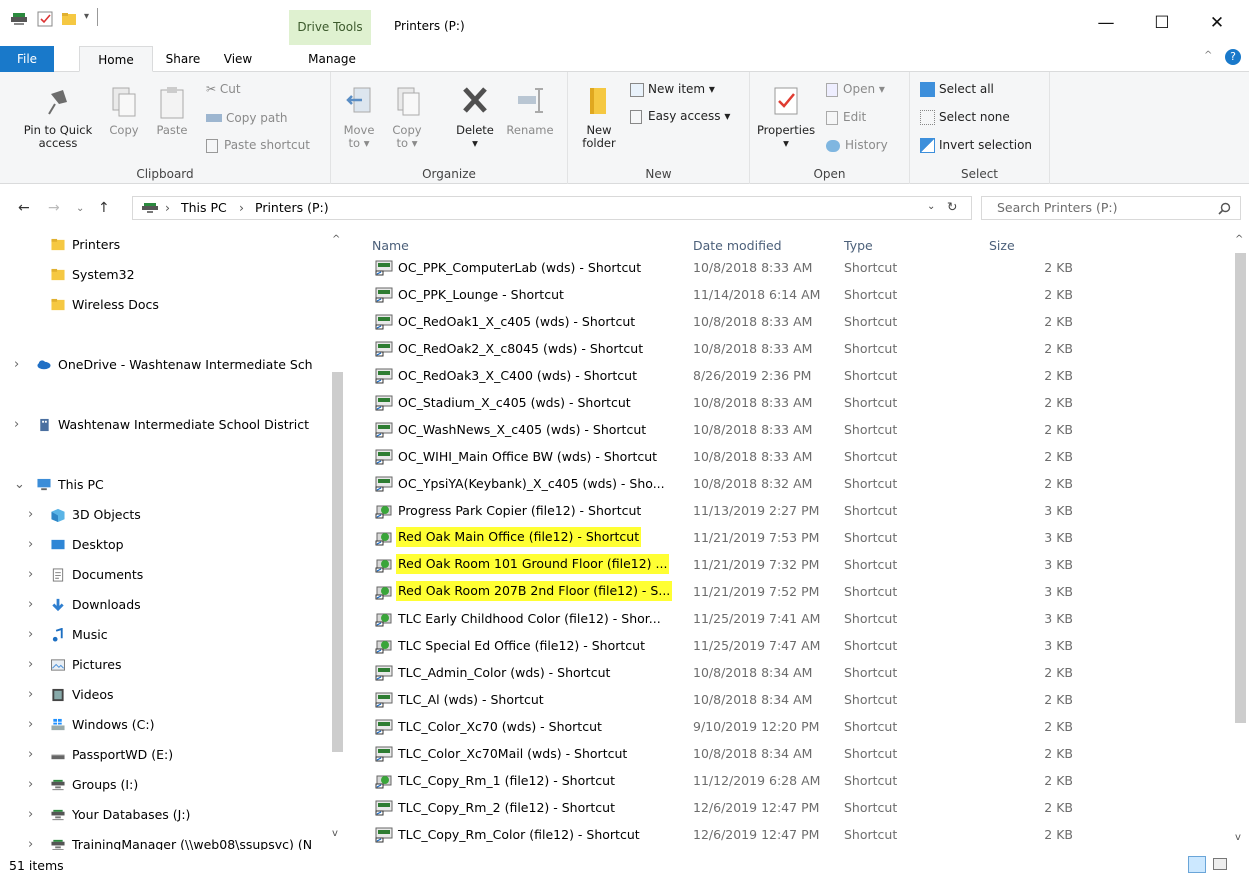 The image size is (1249, 880). I want to click on rename-button: Rename, so click(530, 110).